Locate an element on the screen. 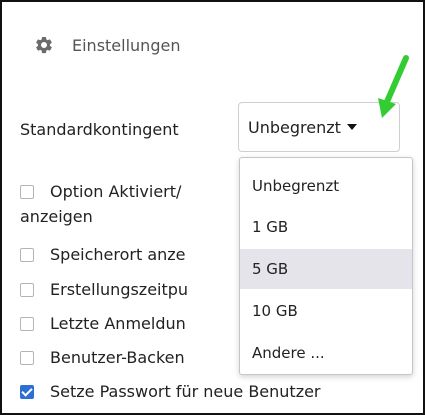 The width and height of the screenshot is (425, 415). setting-label: Setze Passwort für neue Benutzer is located at coordinates (185, 391).